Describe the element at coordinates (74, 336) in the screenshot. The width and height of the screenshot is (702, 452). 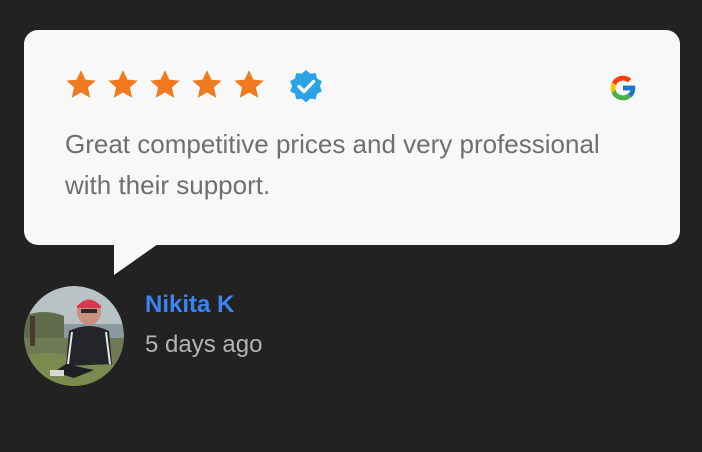
I see `avatar` at that location.